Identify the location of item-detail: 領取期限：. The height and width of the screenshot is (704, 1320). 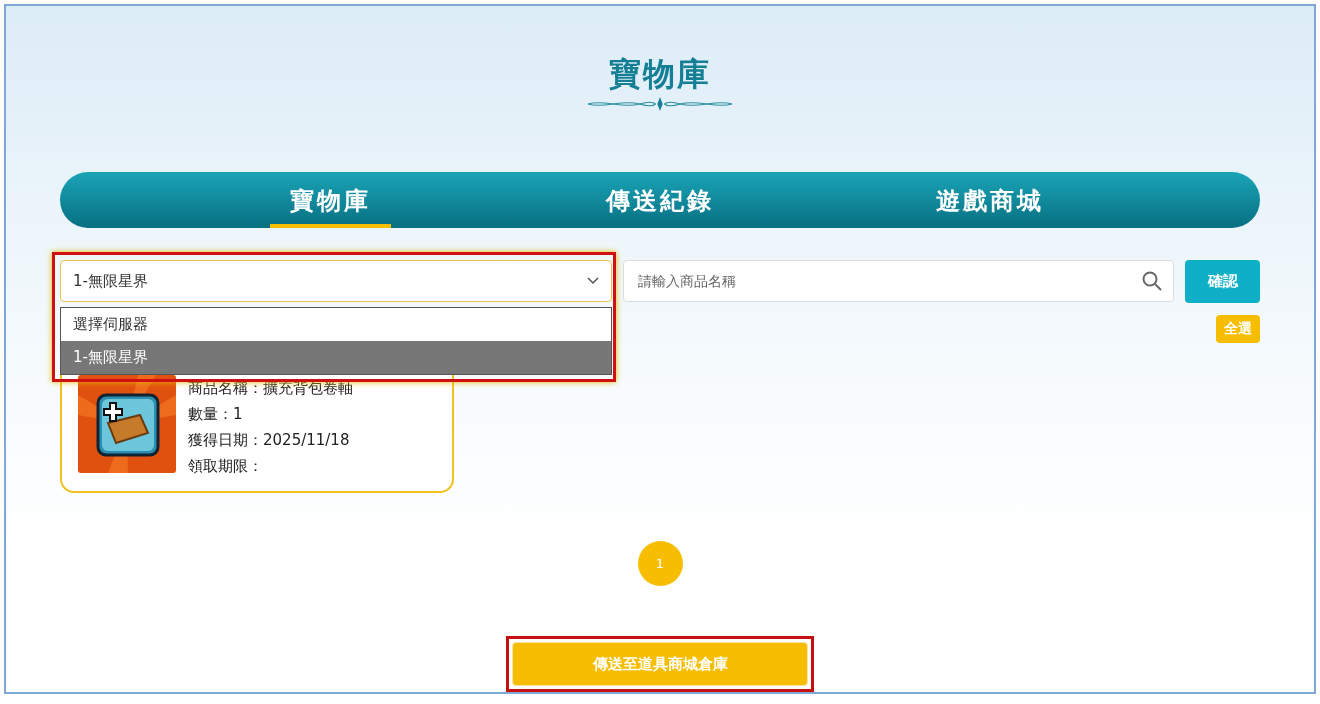
(226, 466).